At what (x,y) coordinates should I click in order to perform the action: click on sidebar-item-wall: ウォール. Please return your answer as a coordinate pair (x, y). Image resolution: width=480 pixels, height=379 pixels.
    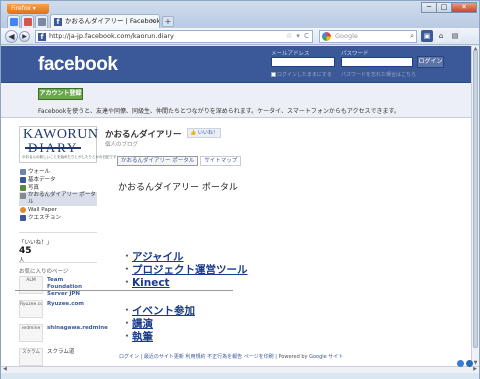
    Looking at the image, I should click on (59, 172).